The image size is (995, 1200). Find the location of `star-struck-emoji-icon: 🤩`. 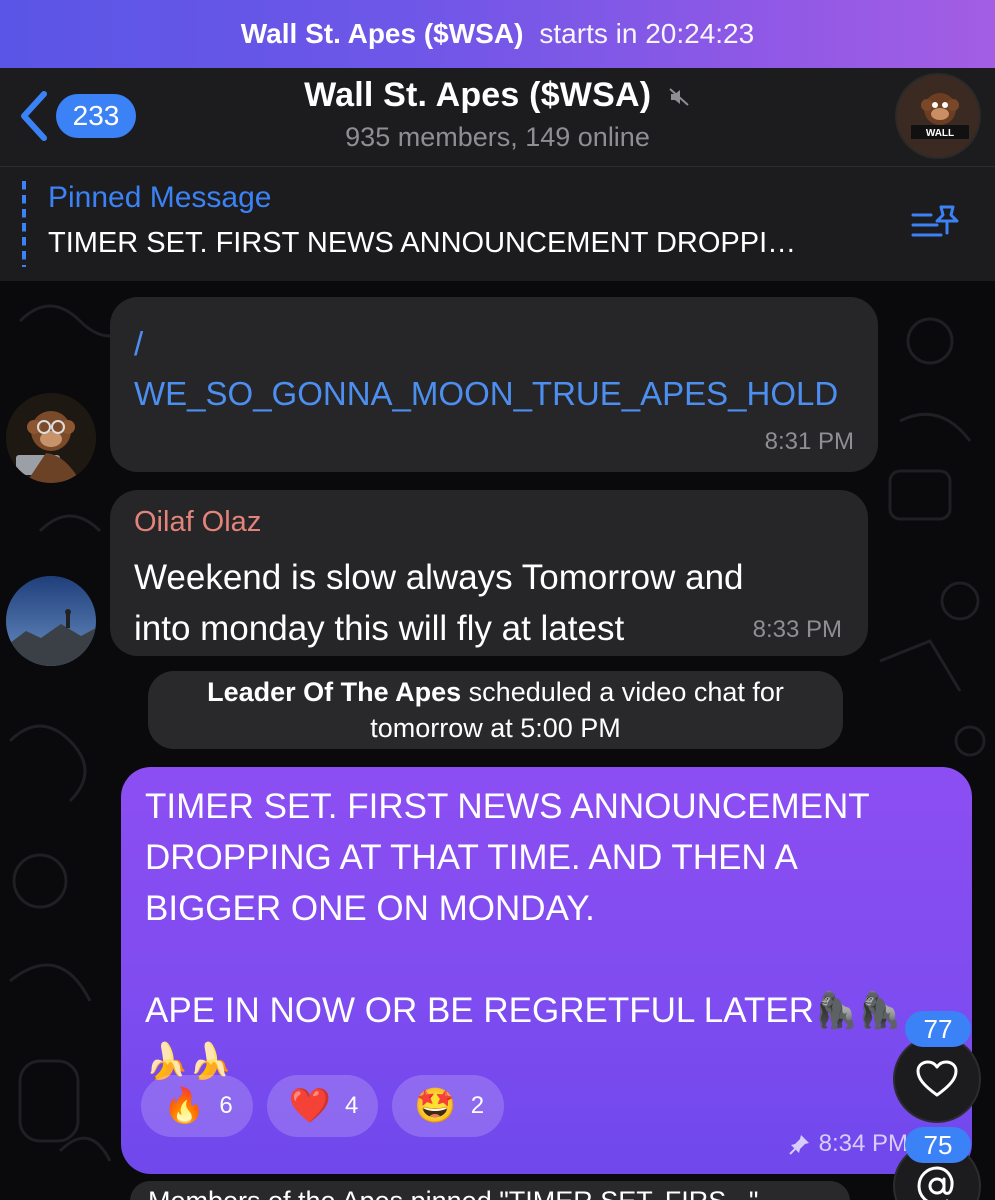

star-struck-emoji-icon: 🤩 is located at coordinates (435, 1106).